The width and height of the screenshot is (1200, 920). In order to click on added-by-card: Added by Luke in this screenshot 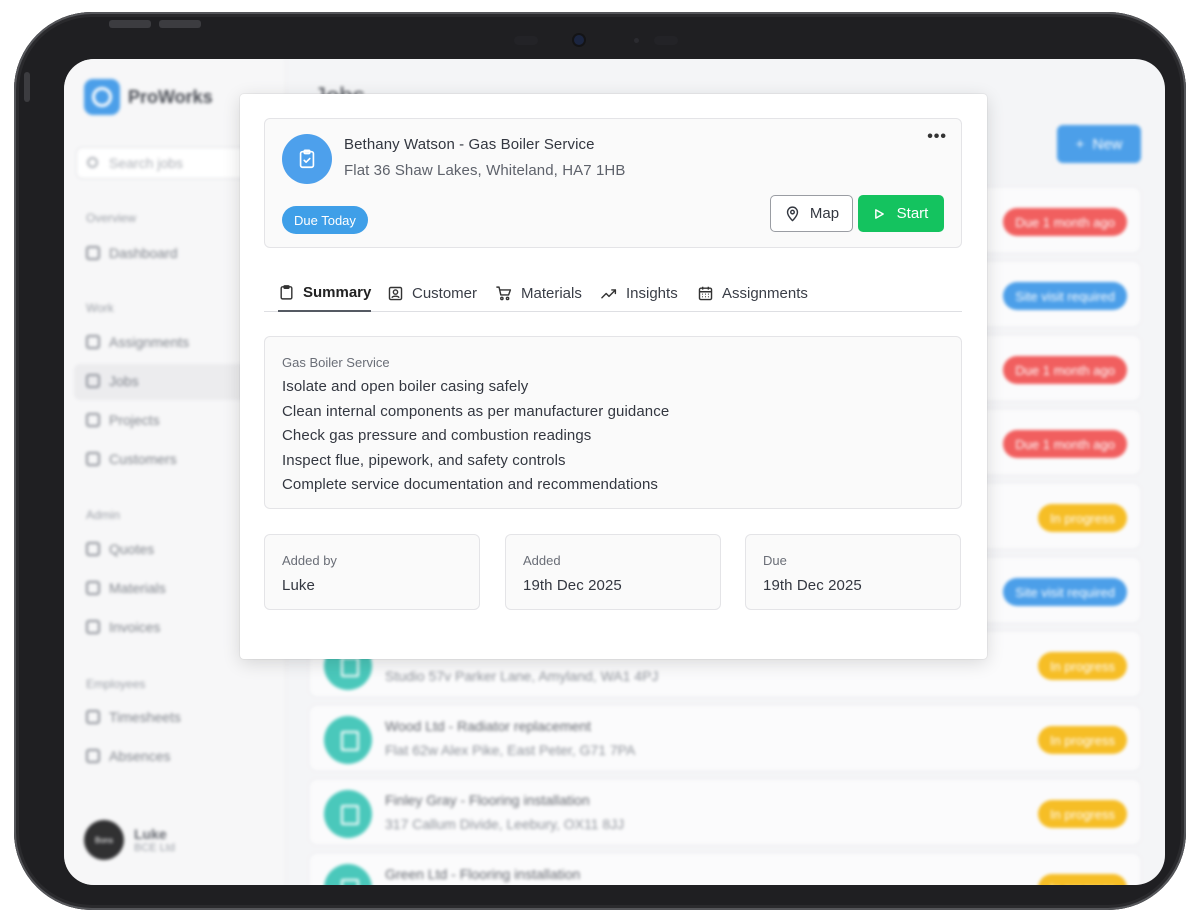, I will do `click(372, 572)`.